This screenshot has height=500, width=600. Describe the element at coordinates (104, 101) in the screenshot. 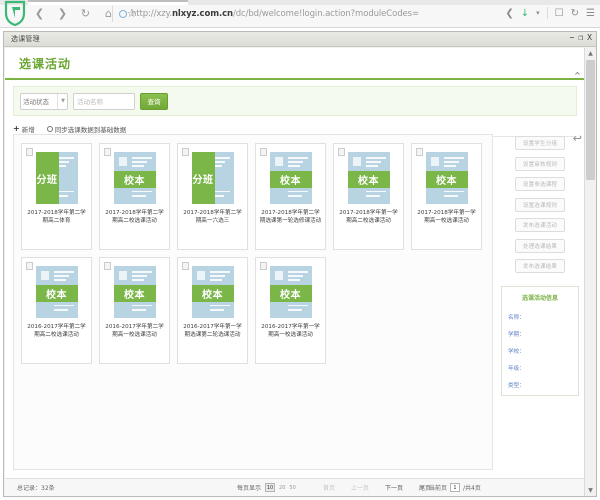

I see `activity-name-input: 活动名称` at that location.